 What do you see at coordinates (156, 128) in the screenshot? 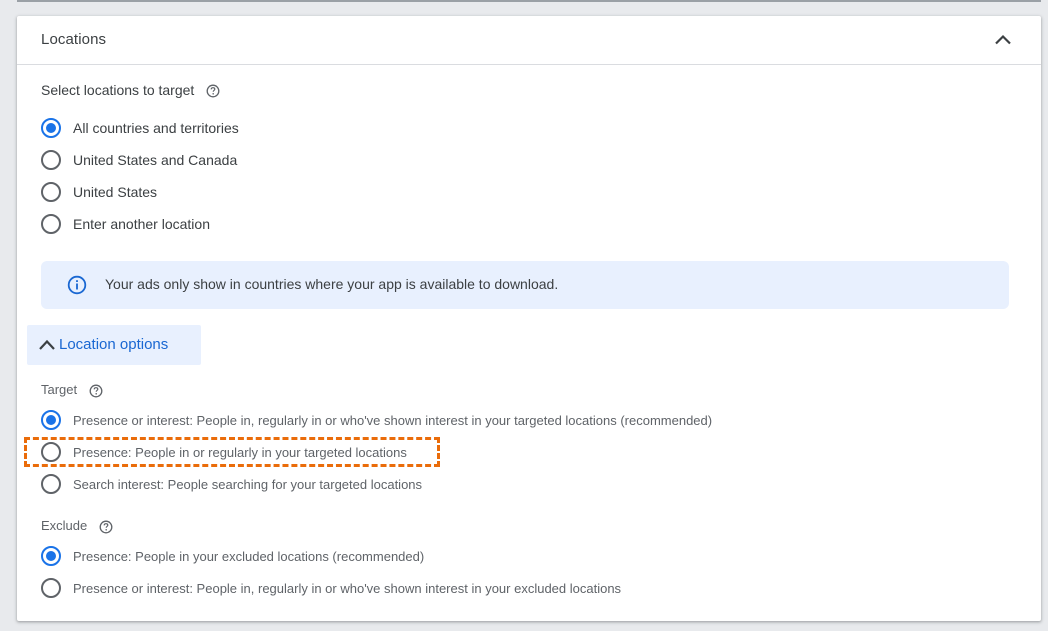
I see `radio-label: All countries and territories` at bounding box center [156, 128].